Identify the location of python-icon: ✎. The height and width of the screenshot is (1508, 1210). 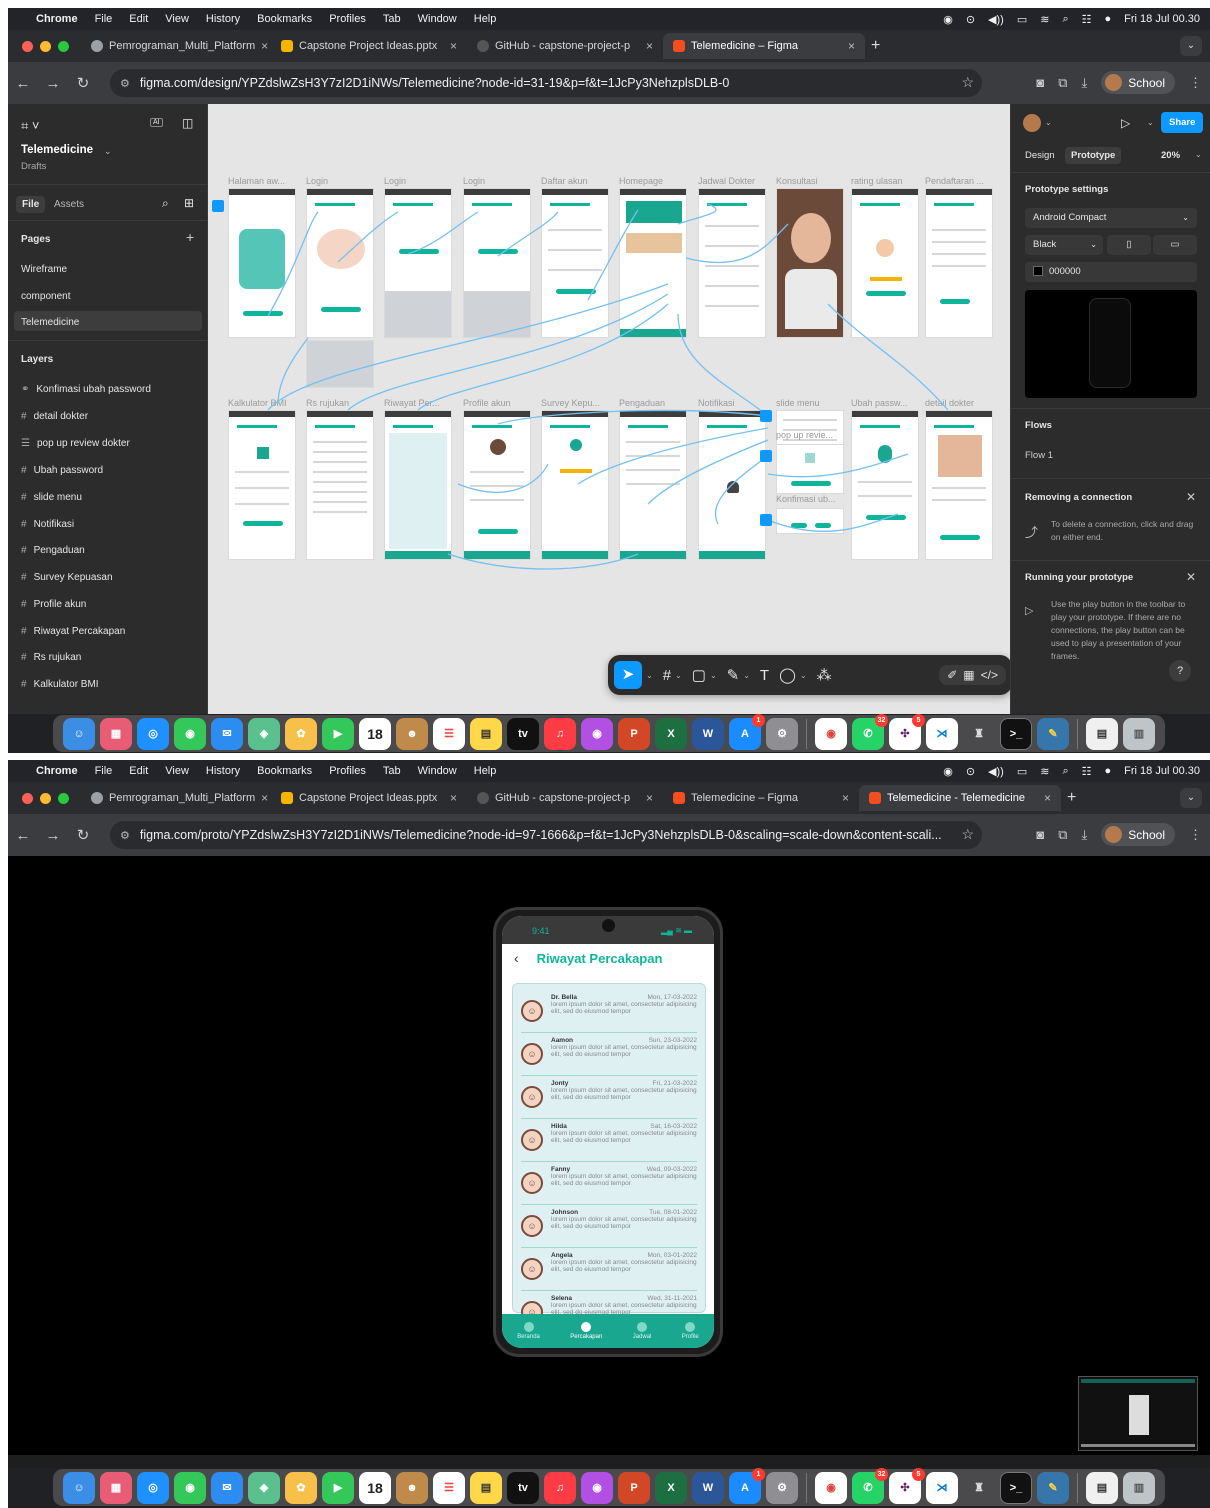
(1053, 733).